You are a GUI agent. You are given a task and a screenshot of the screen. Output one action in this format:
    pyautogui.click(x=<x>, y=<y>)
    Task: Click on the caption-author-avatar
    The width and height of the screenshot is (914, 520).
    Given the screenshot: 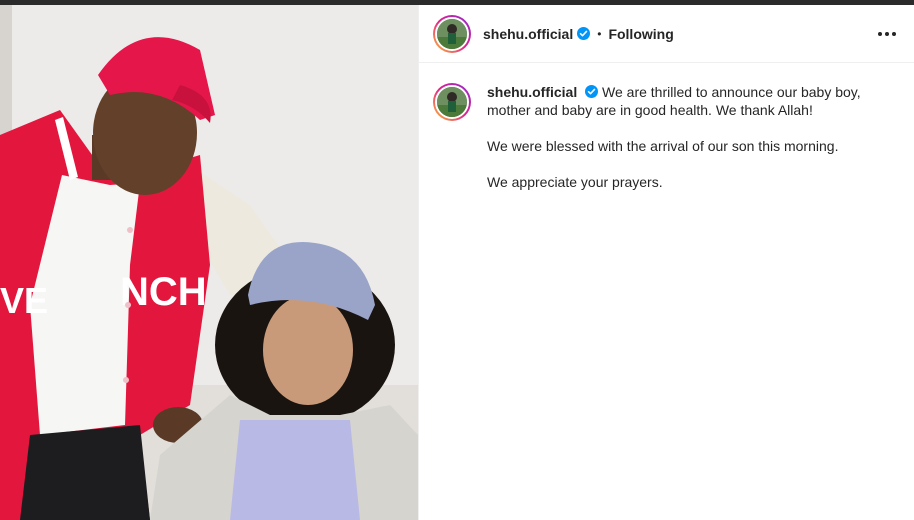 What is the action you would take?
    pyautogui.click(x=452, y=102)
    